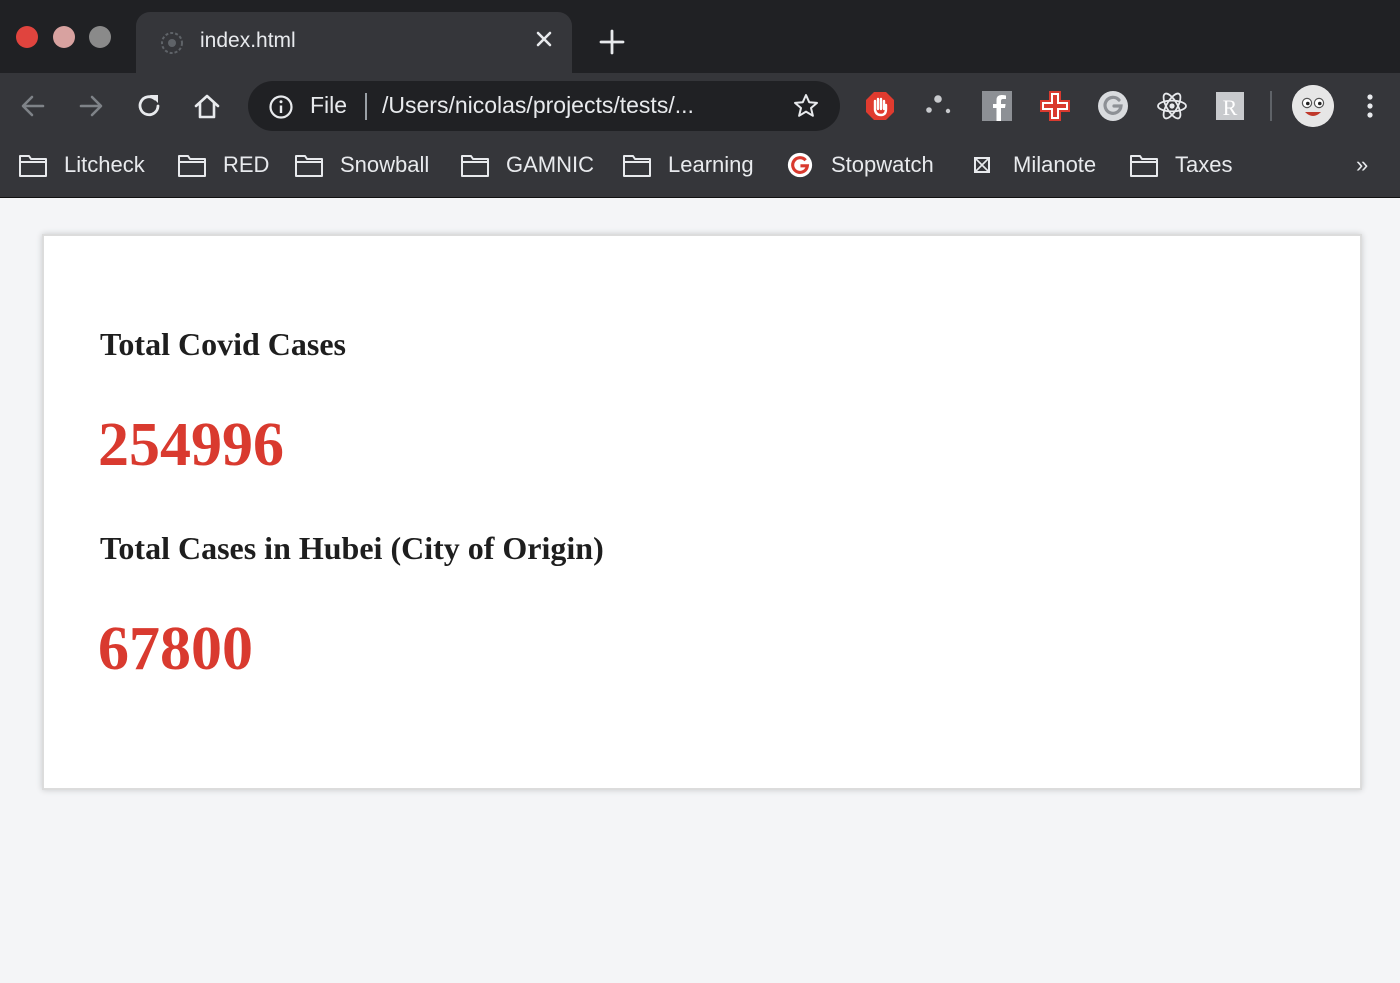  What do you see at coordinates (27, 37) in the screenshot?
I see `window-close-button` at bounding box center [27, 37].